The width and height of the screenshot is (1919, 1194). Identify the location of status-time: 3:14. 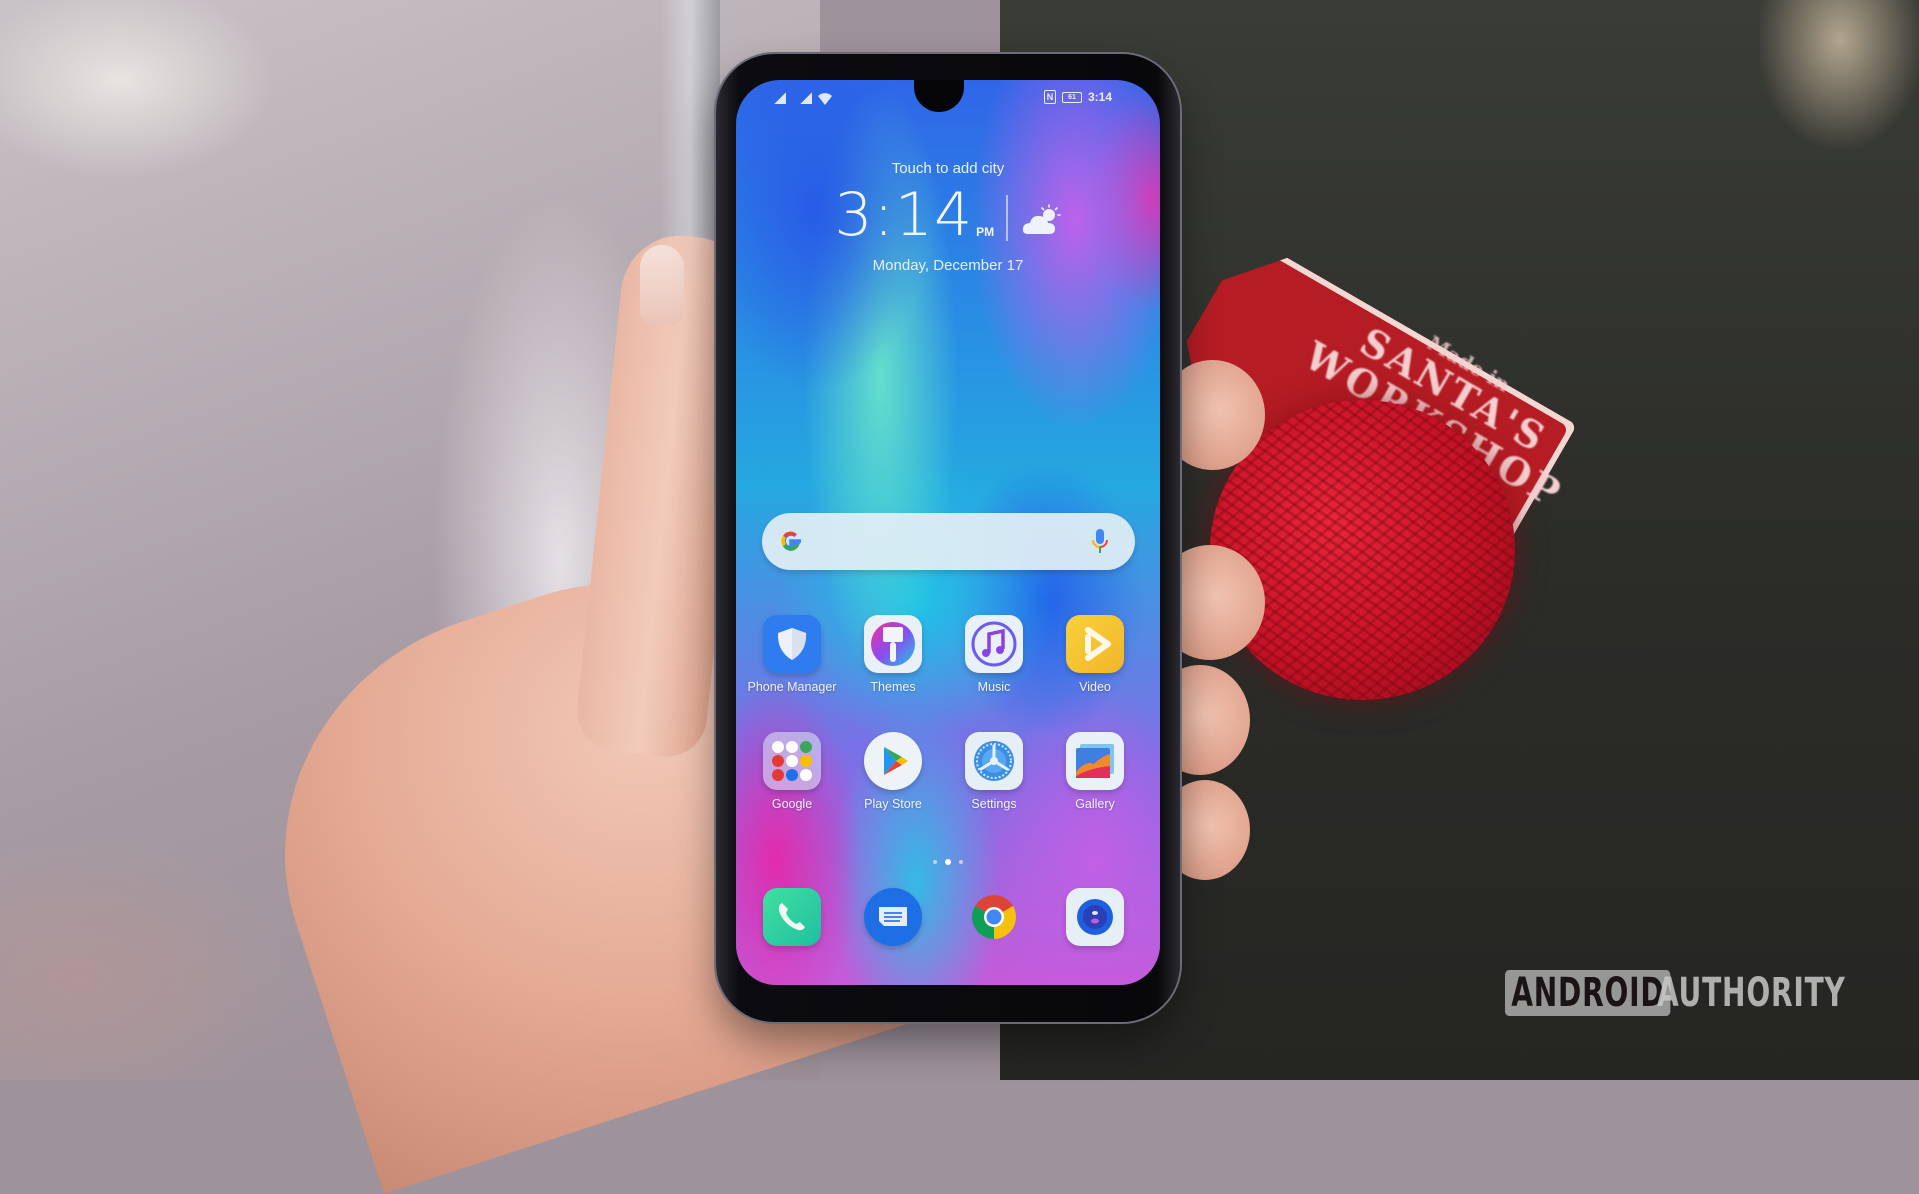
(1099, 97).